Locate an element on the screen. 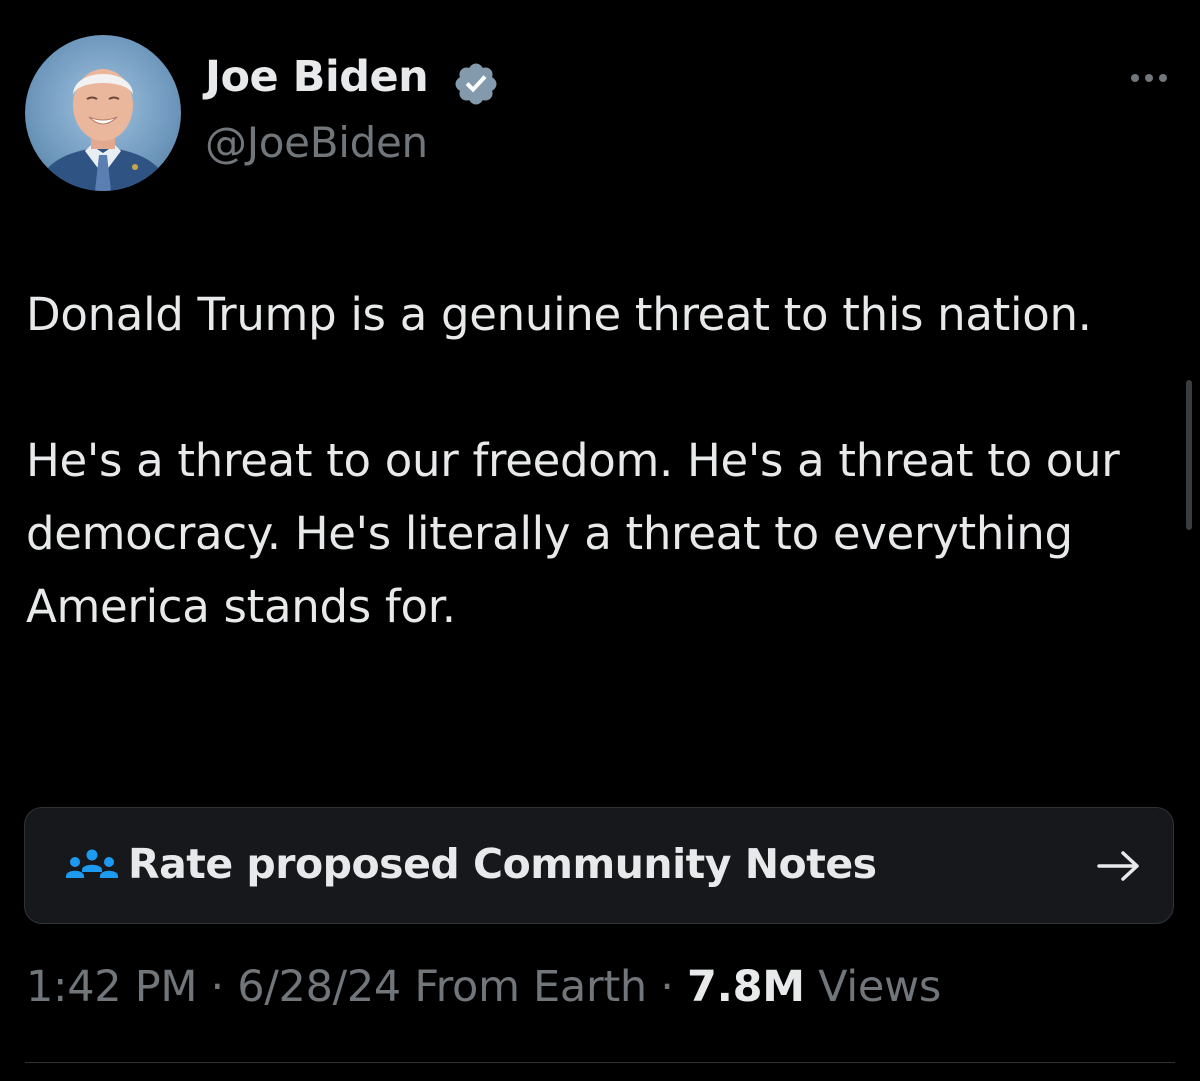 This screenshot has height=1081, width=1200. arrow-right-icon is located at coordinates (1118, 866).